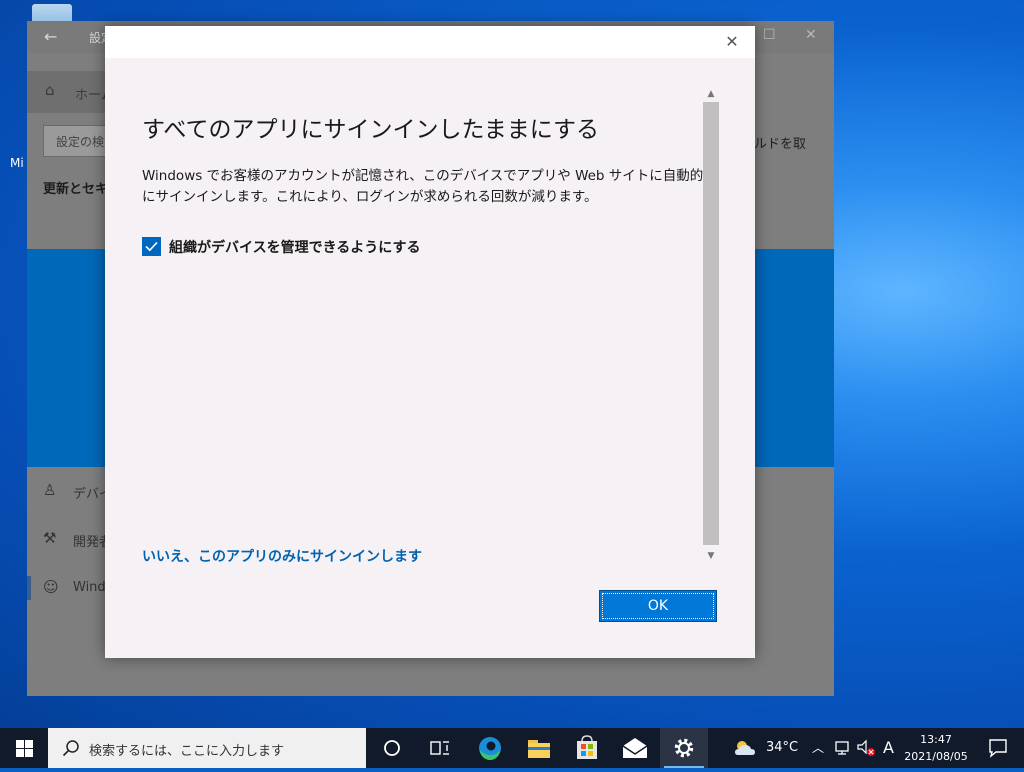 Image resolution: width=1024 pixels, height=772 pixels. I want to click on cortana-circle-icon, so click(392, 748).